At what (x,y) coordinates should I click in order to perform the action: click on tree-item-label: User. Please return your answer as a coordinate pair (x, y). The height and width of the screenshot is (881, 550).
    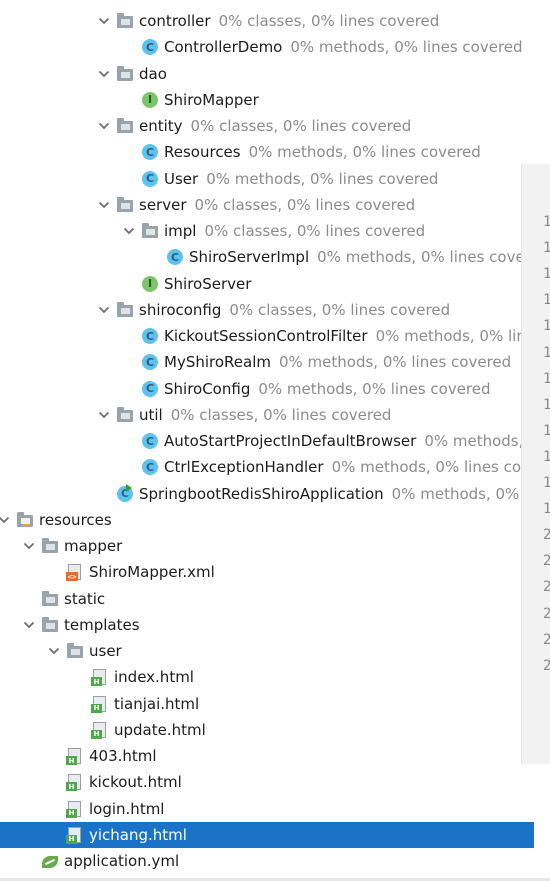
    Looking at the image, I should click on (181, 178).